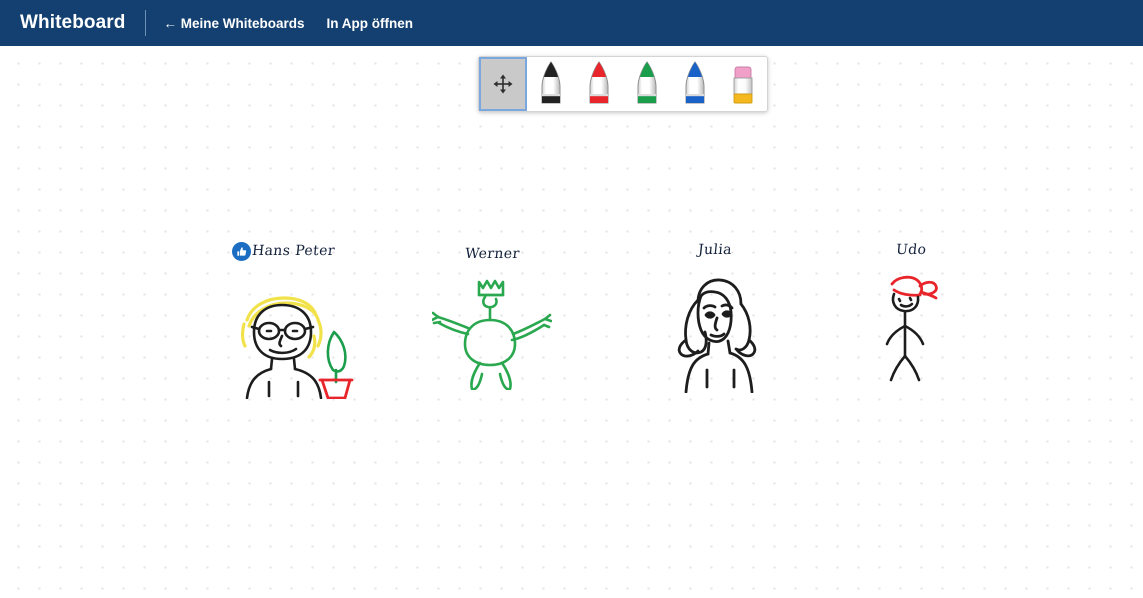 This screenshot has width=1143, height=598. I want to click on drawing-julia: Julia, so click(719, 317).